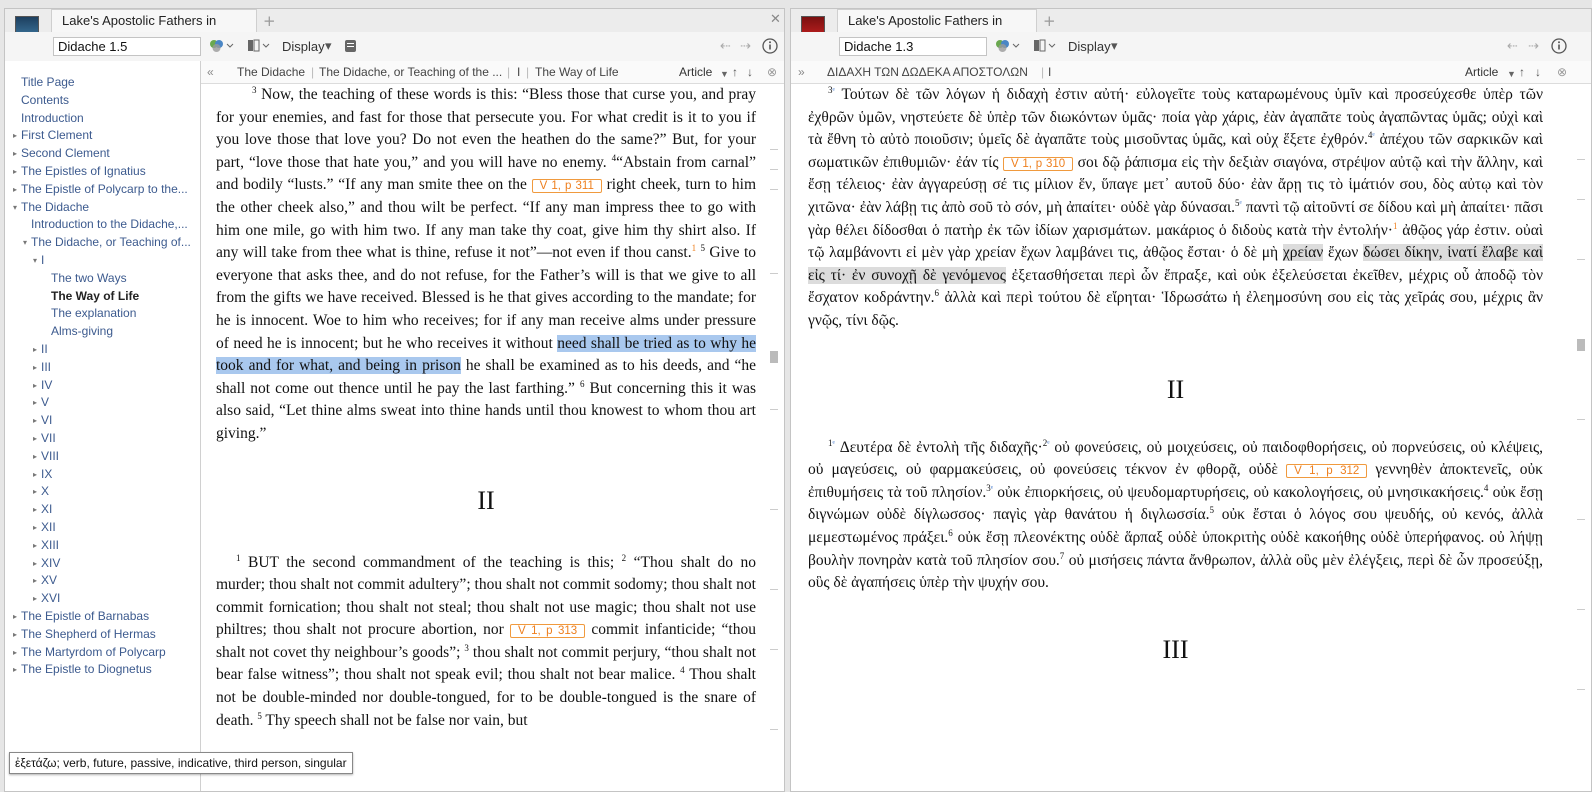 Image resolution: width=1592 pixels, height=792 pixels. I want to click on toc-item: Introduction, so click(102, 119).